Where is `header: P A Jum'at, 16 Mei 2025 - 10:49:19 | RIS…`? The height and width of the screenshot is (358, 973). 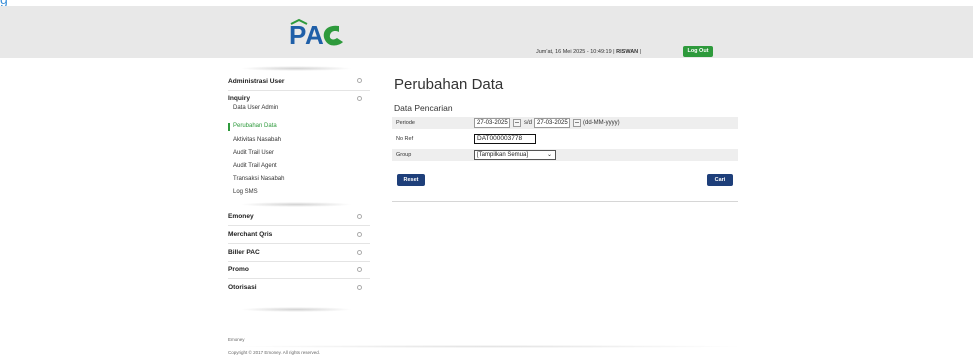 header: P A Jum'at, 16 Mei 2025 - 10:49:19 | RIS… is located at coordinates (486, 32).